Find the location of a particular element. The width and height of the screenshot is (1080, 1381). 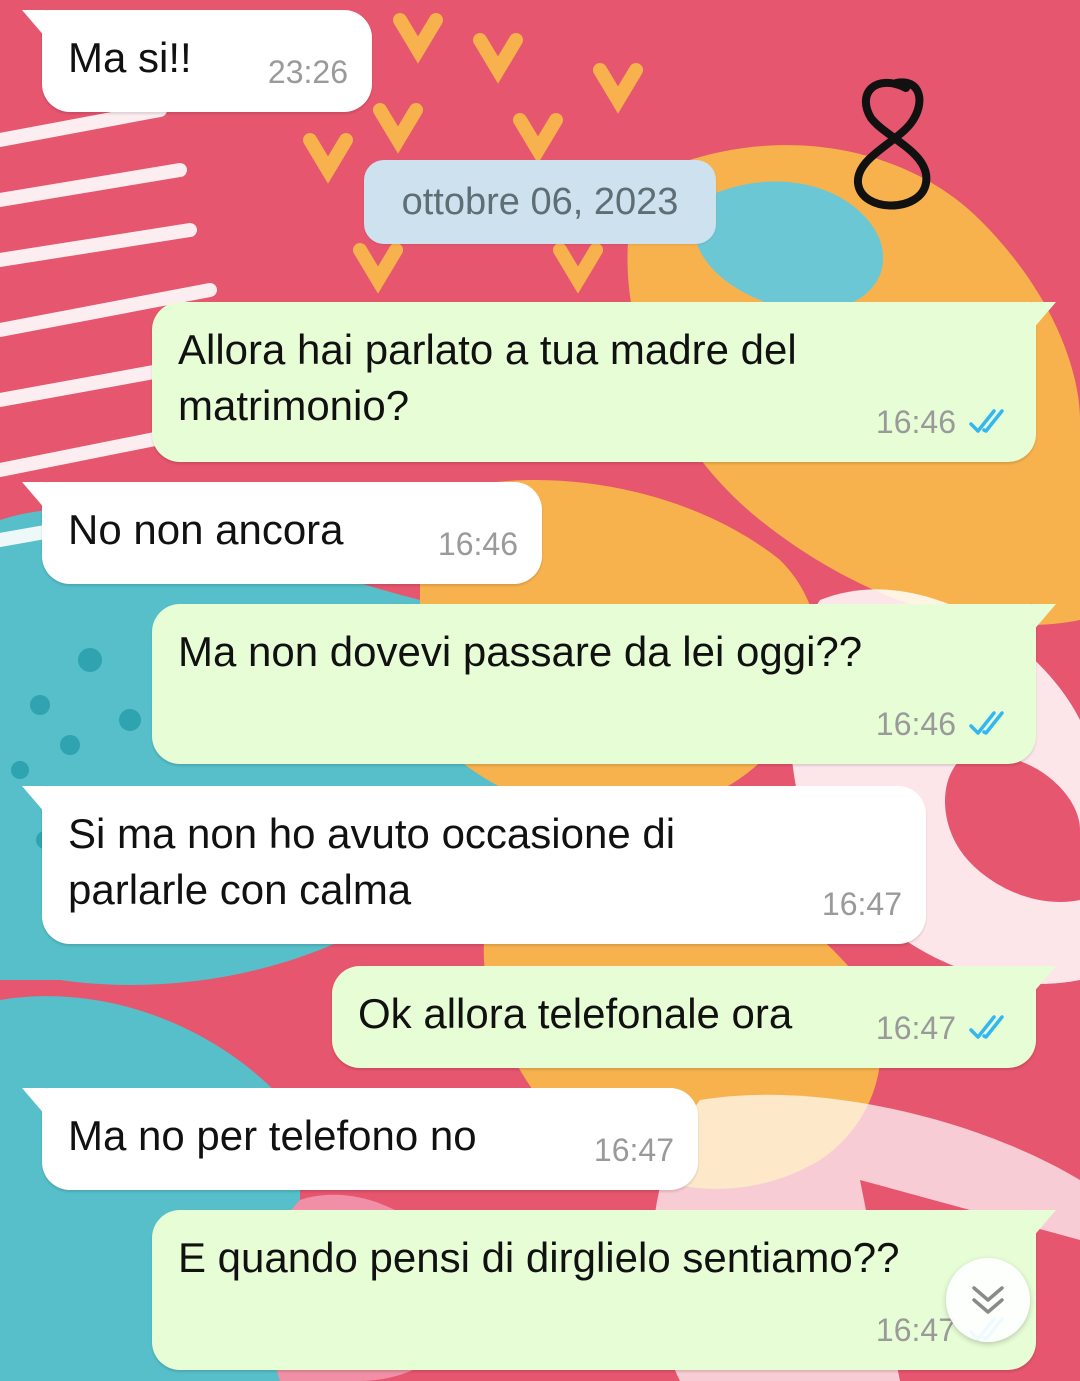

double-chevron-down-icon is located at coordinates (988, 1300).